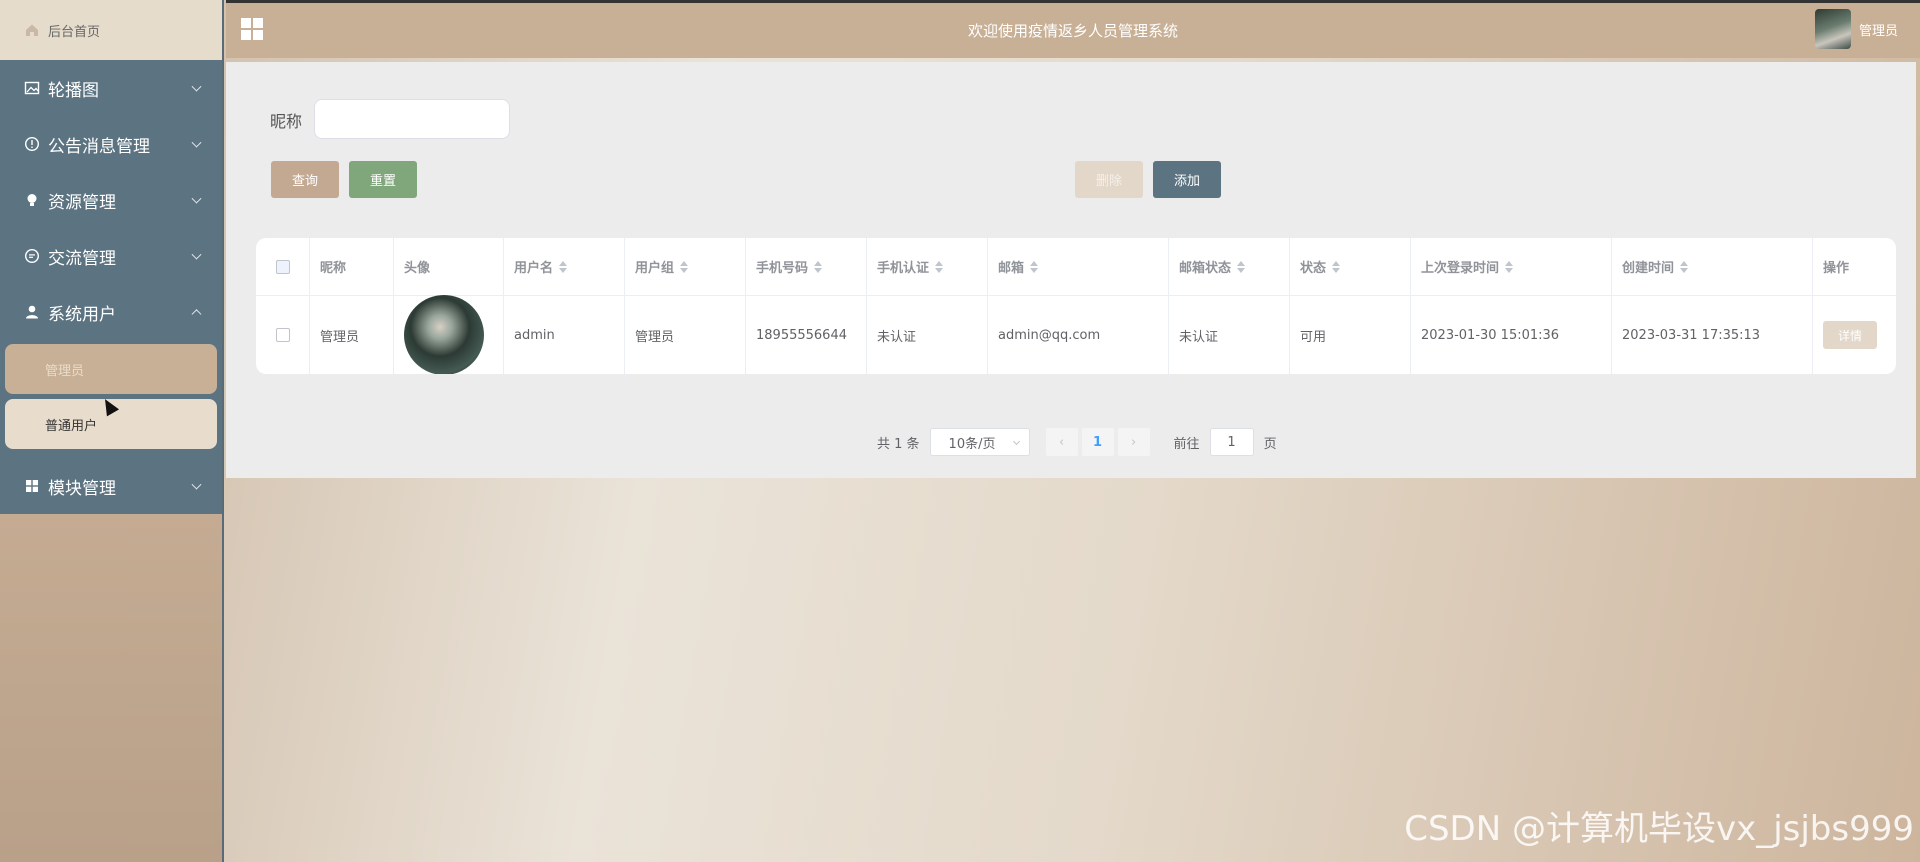  Describe the element at coordinates (32, 312) in the screenshot. I see `user-icon` at that location.